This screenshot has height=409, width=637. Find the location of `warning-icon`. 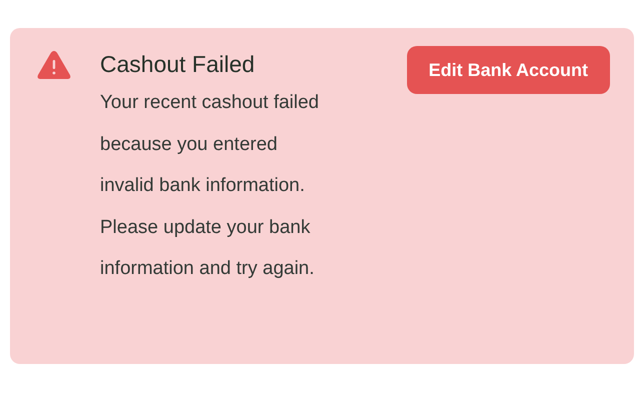

warning-icon is located at coordinates (54, 65).